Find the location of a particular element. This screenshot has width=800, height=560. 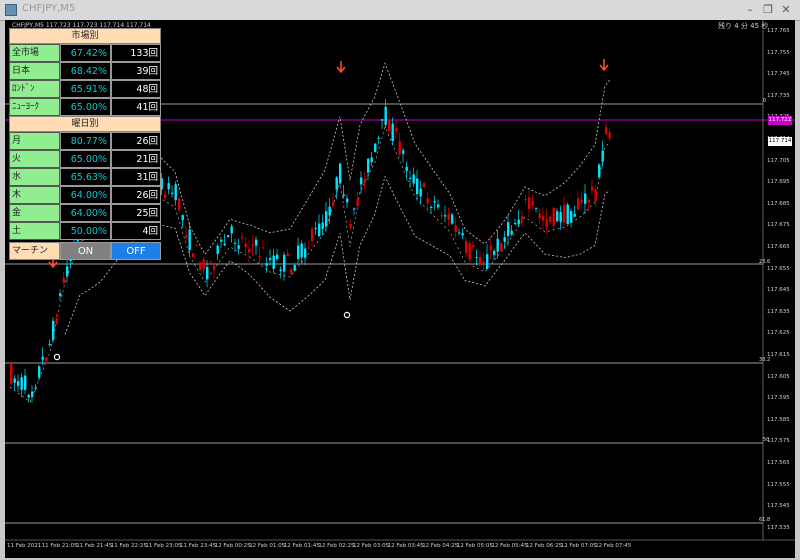

time-tick: 12 Feb 07:05 is located at coordinates (578, 546).